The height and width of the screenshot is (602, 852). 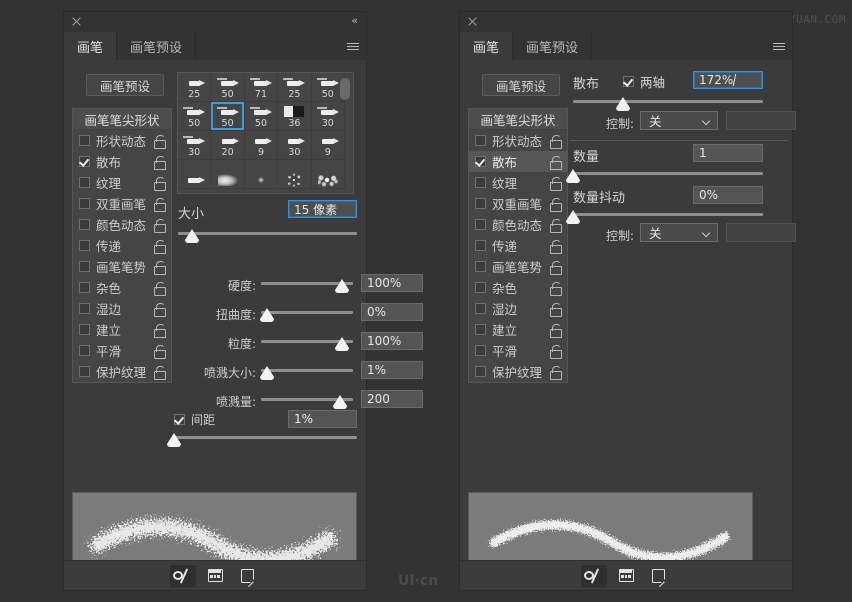 What do you see at coordinates (623, 104) in the screenshot?
I see `scatter-slider-thumb` at bounding box center [623, 104].